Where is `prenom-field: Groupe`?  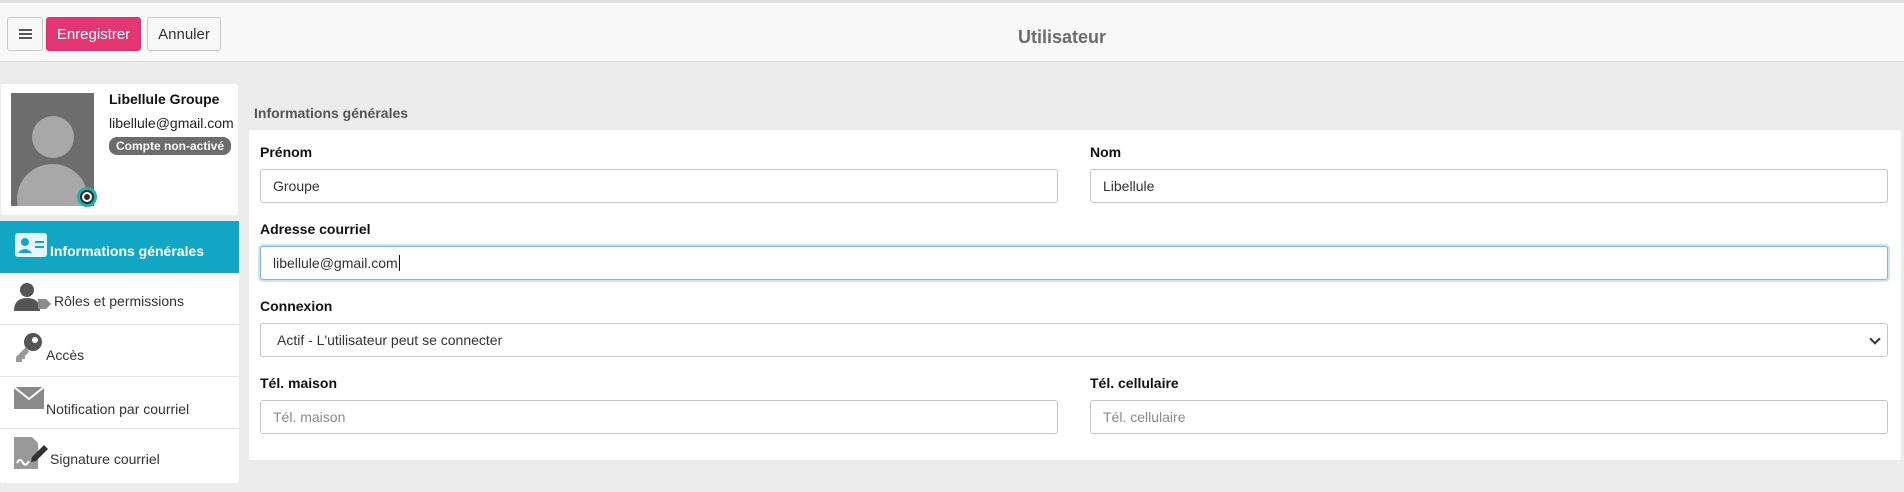
prenom-field: Groupe is located at coordinates (659, 186).